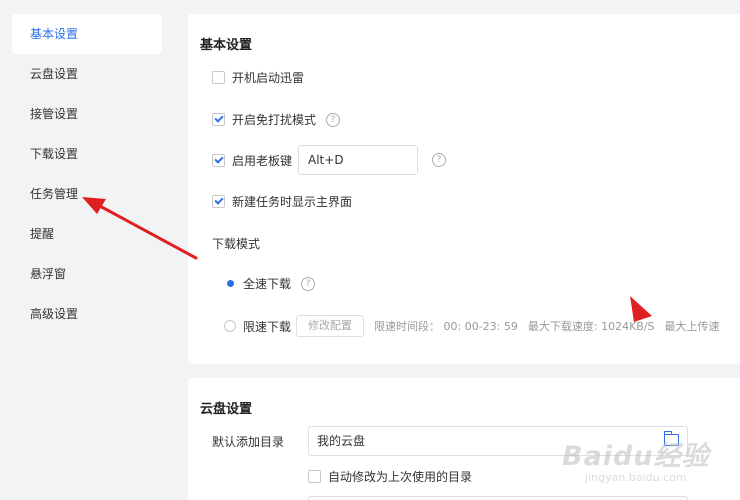 This screenshot has height=500, width=740. I want to click on download-mode-label: 下载模式, so click(236, 244).